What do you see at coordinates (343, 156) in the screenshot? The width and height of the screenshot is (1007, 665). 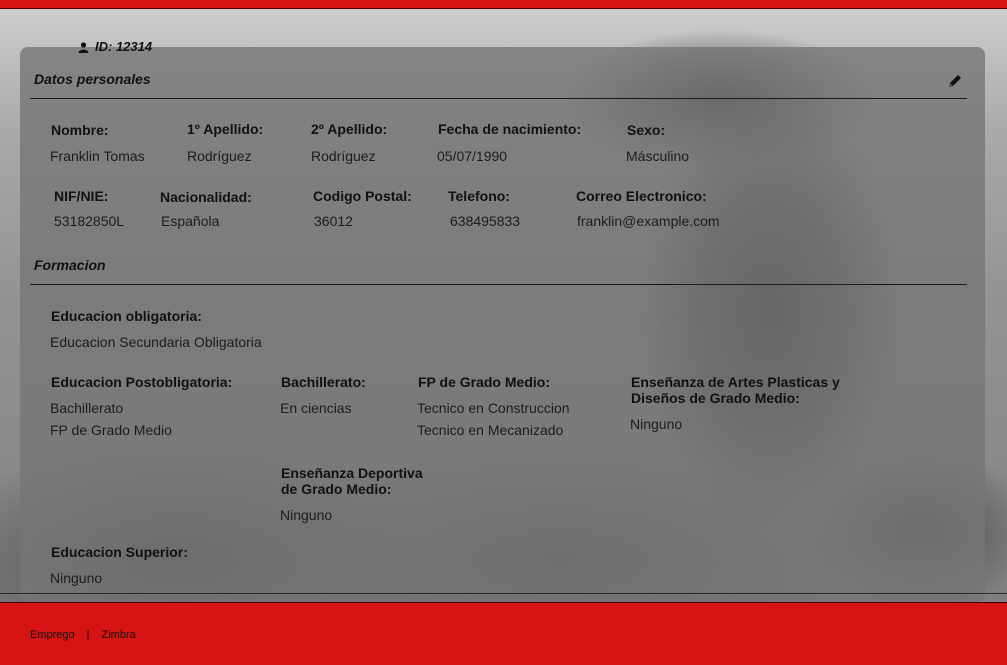 I see `value-apellido2: Rodríguez` at bounding box center [343, 156].